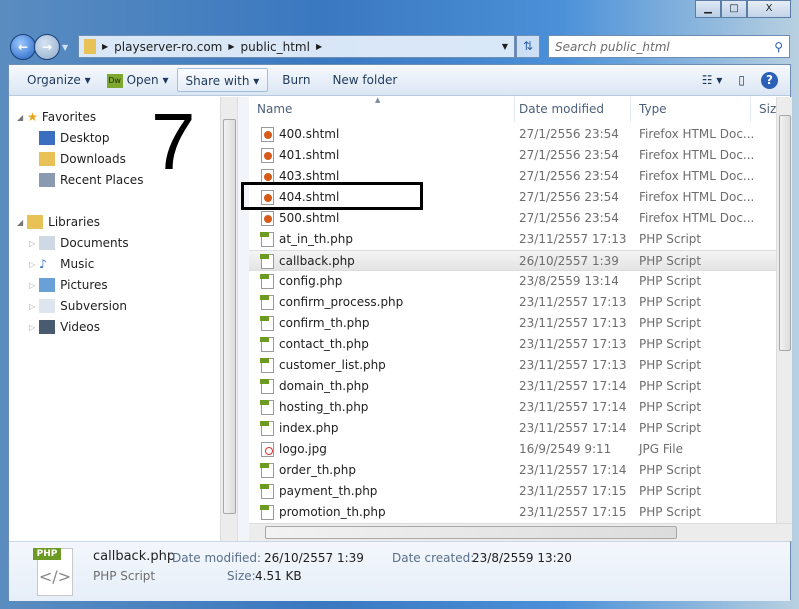 This screenshot has width=799, height=609. Describe the element at coordinates (512, 449) in the screenshot. I see `file-row: logo.jpg 16/9/2549 9:11 JPG File` at that location.